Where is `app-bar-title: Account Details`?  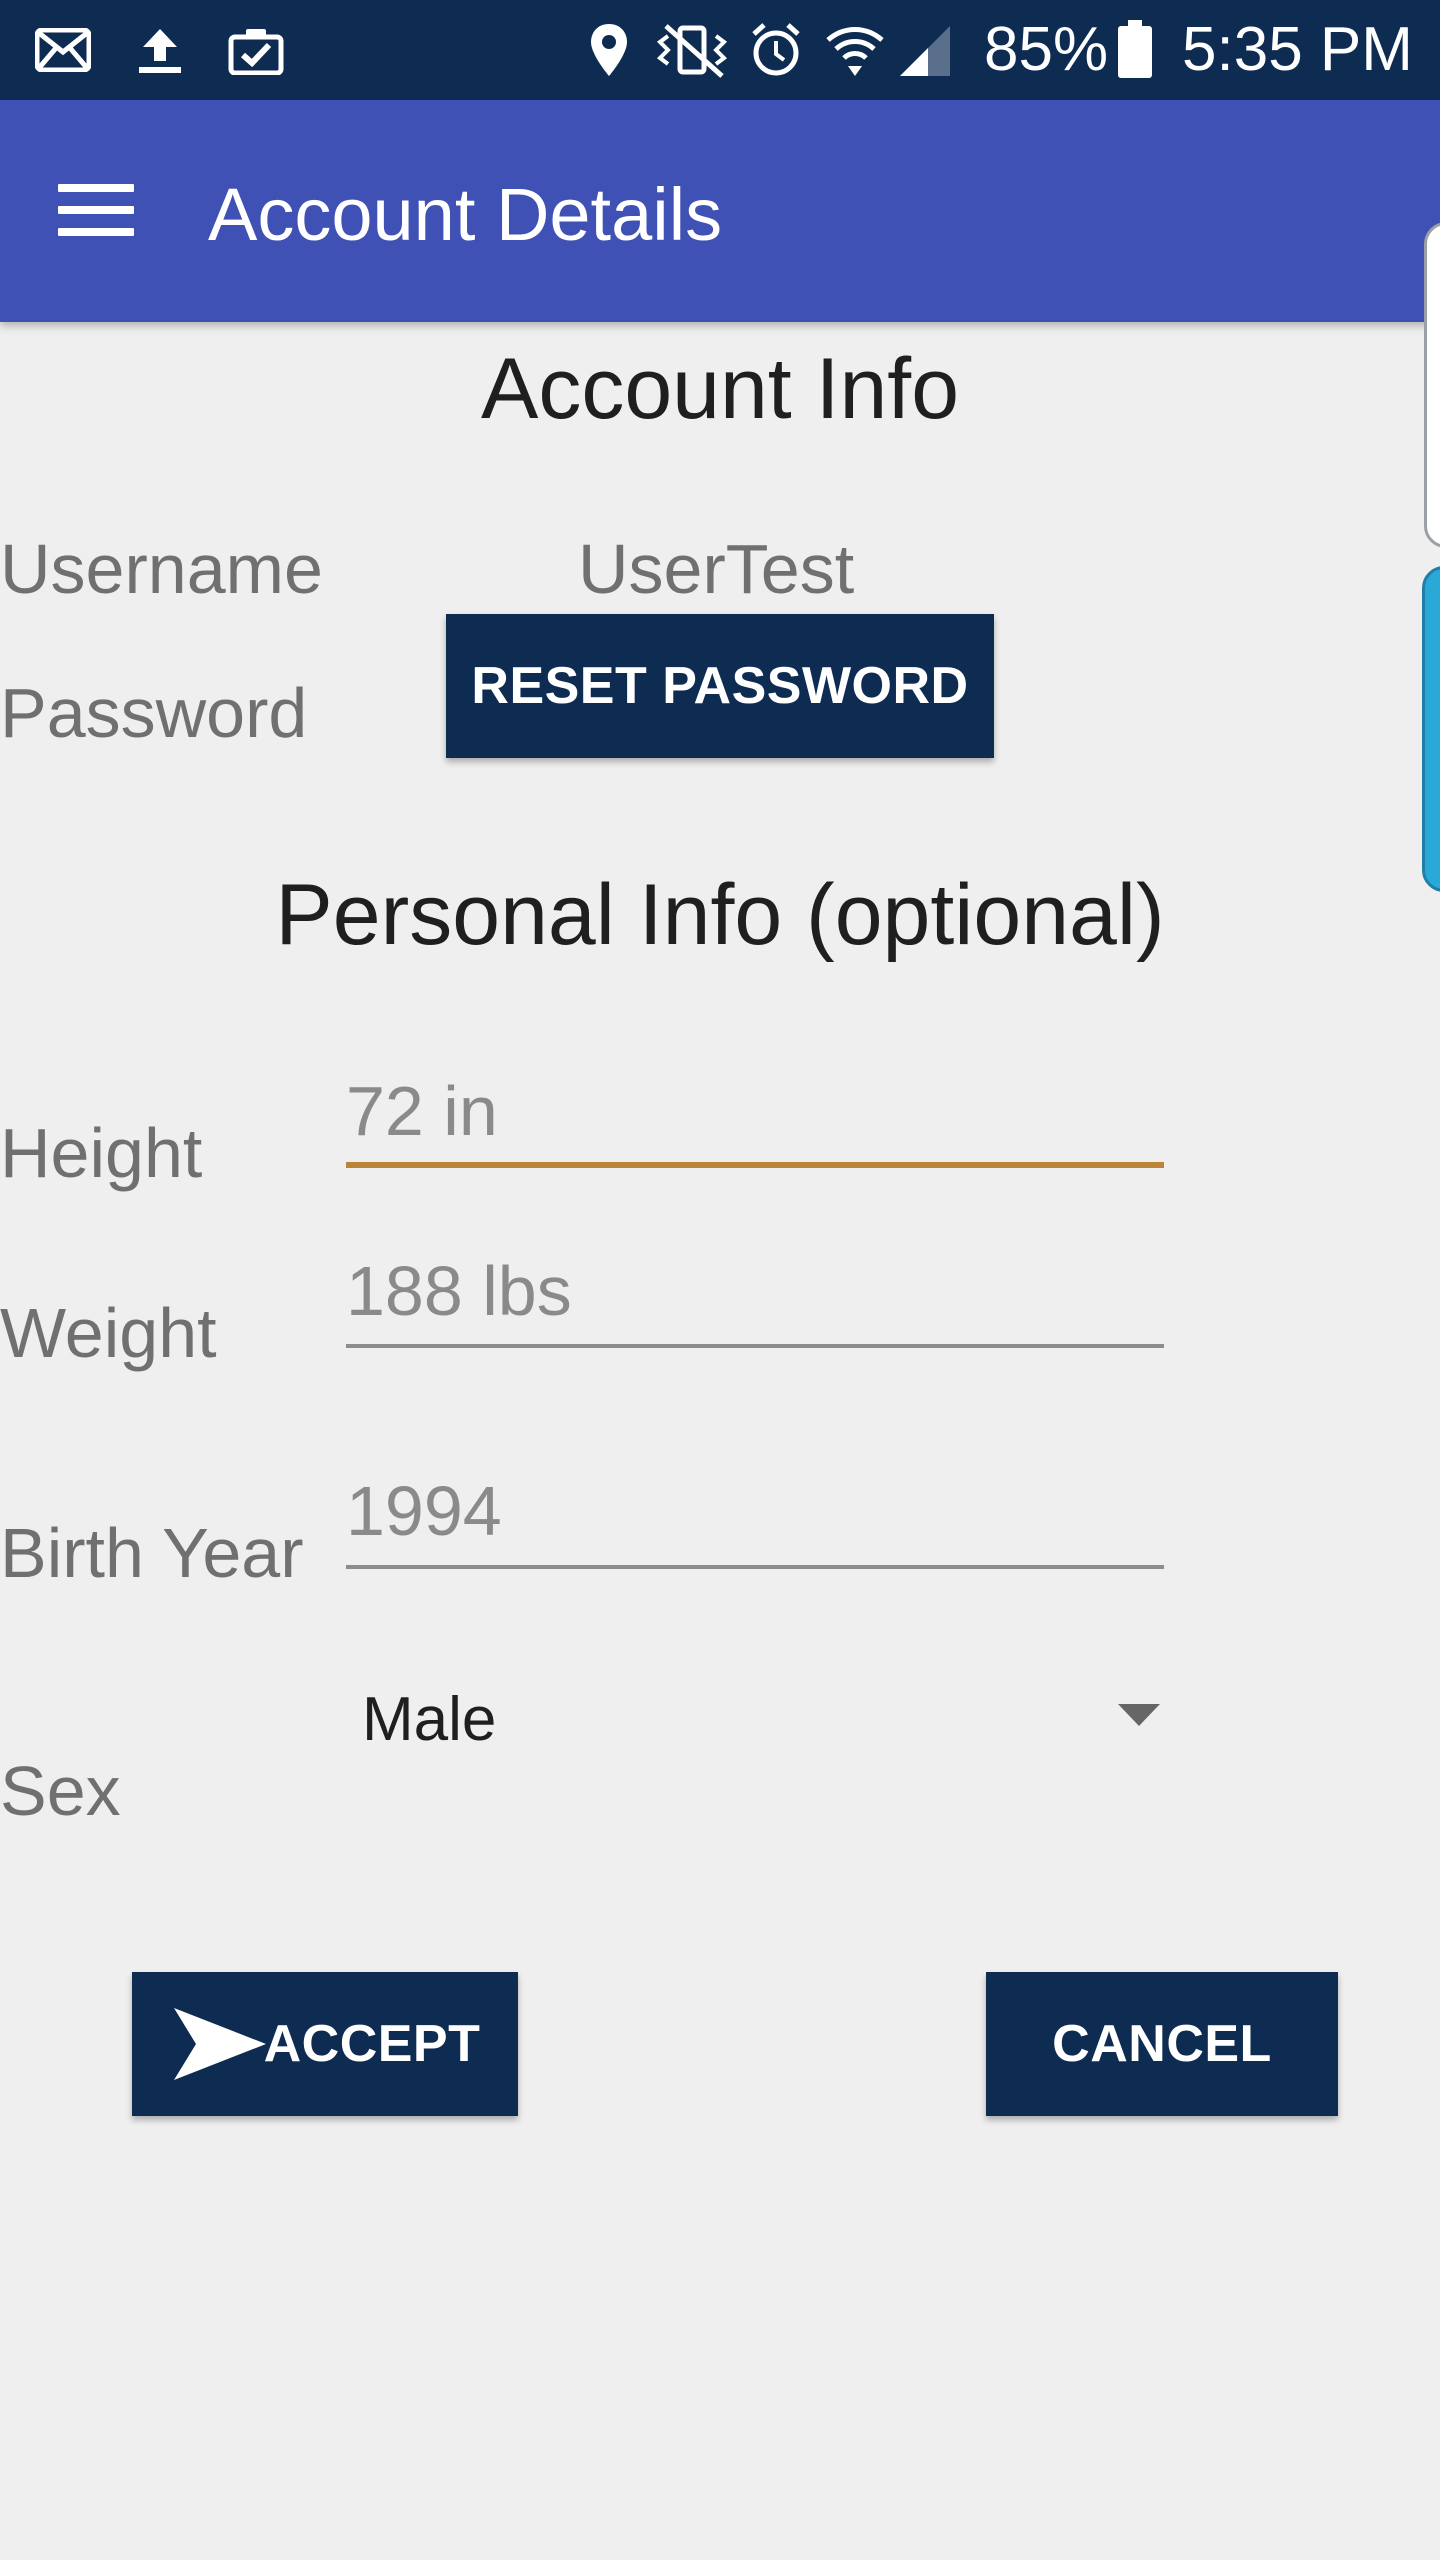
app-bar-title: Account Details is located at coordinates (465, 214).